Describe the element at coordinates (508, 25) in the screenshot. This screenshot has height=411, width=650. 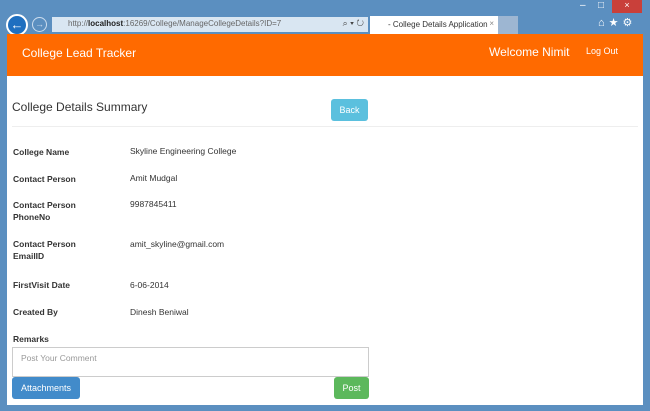
I see `new-tab-button` at that location.